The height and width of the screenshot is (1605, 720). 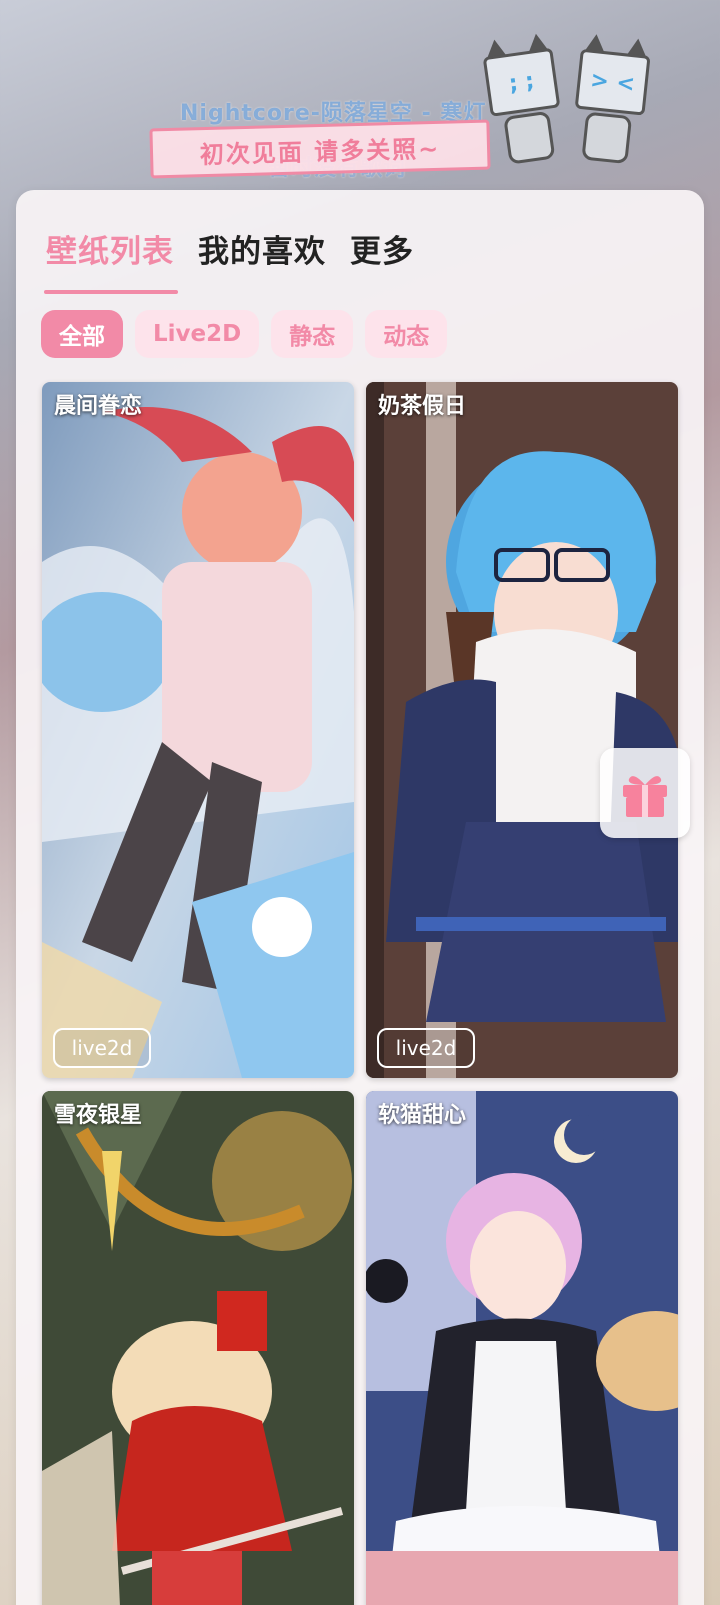 What do you see at coordinates (262, 248) in the screenshot?
I see `tab-my-likes: 我的喜欢` at bounding box center [262, 248].